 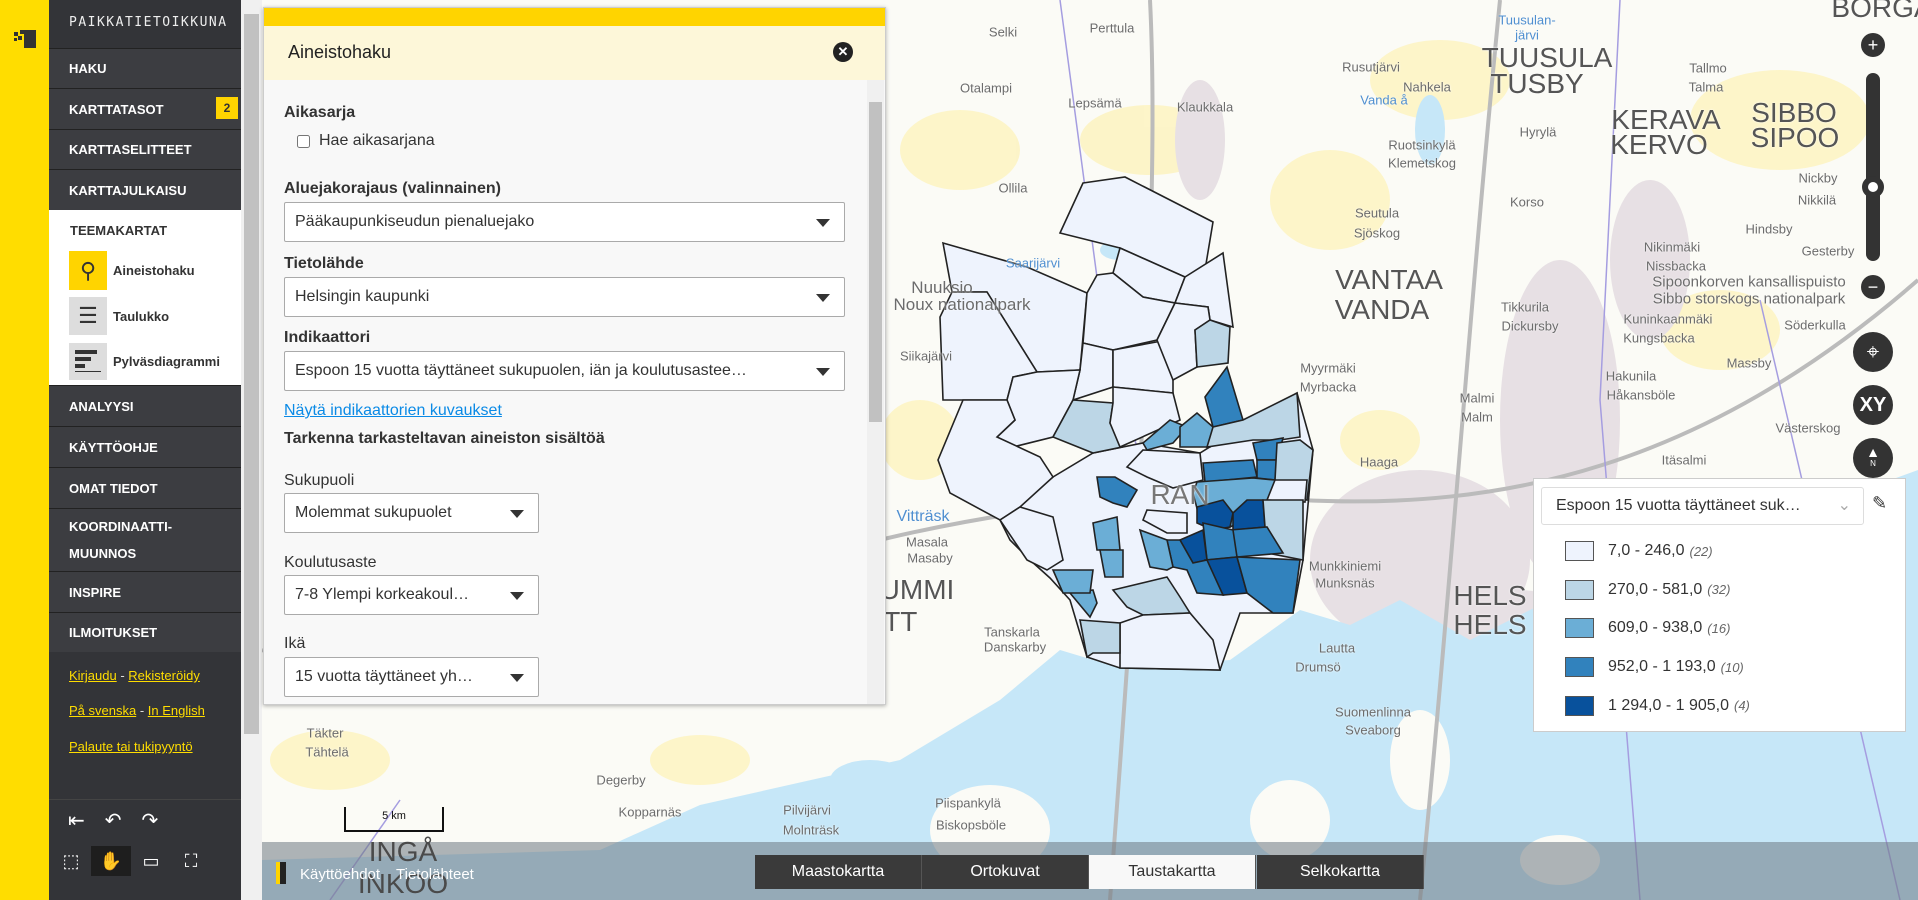 What do you see at coordinates (303, 141) in the screenshot?
I see `timeseries-checkbox` at bounding box center [303, 141].